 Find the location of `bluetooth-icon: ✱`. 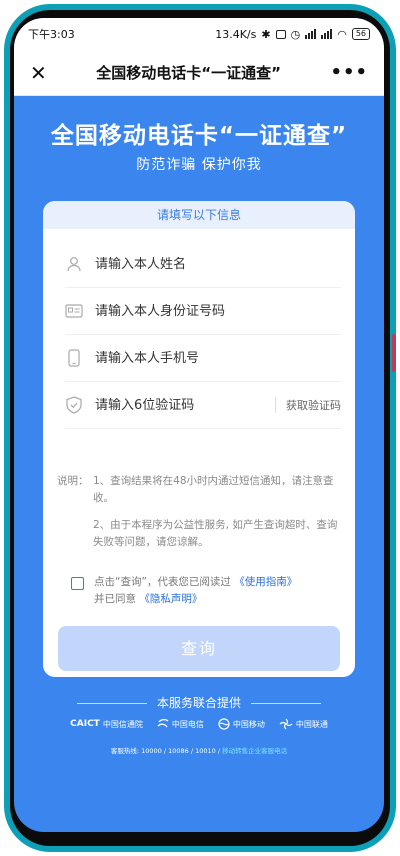

bluetooth-icon: ✱ is located at coordinates (266, 34).